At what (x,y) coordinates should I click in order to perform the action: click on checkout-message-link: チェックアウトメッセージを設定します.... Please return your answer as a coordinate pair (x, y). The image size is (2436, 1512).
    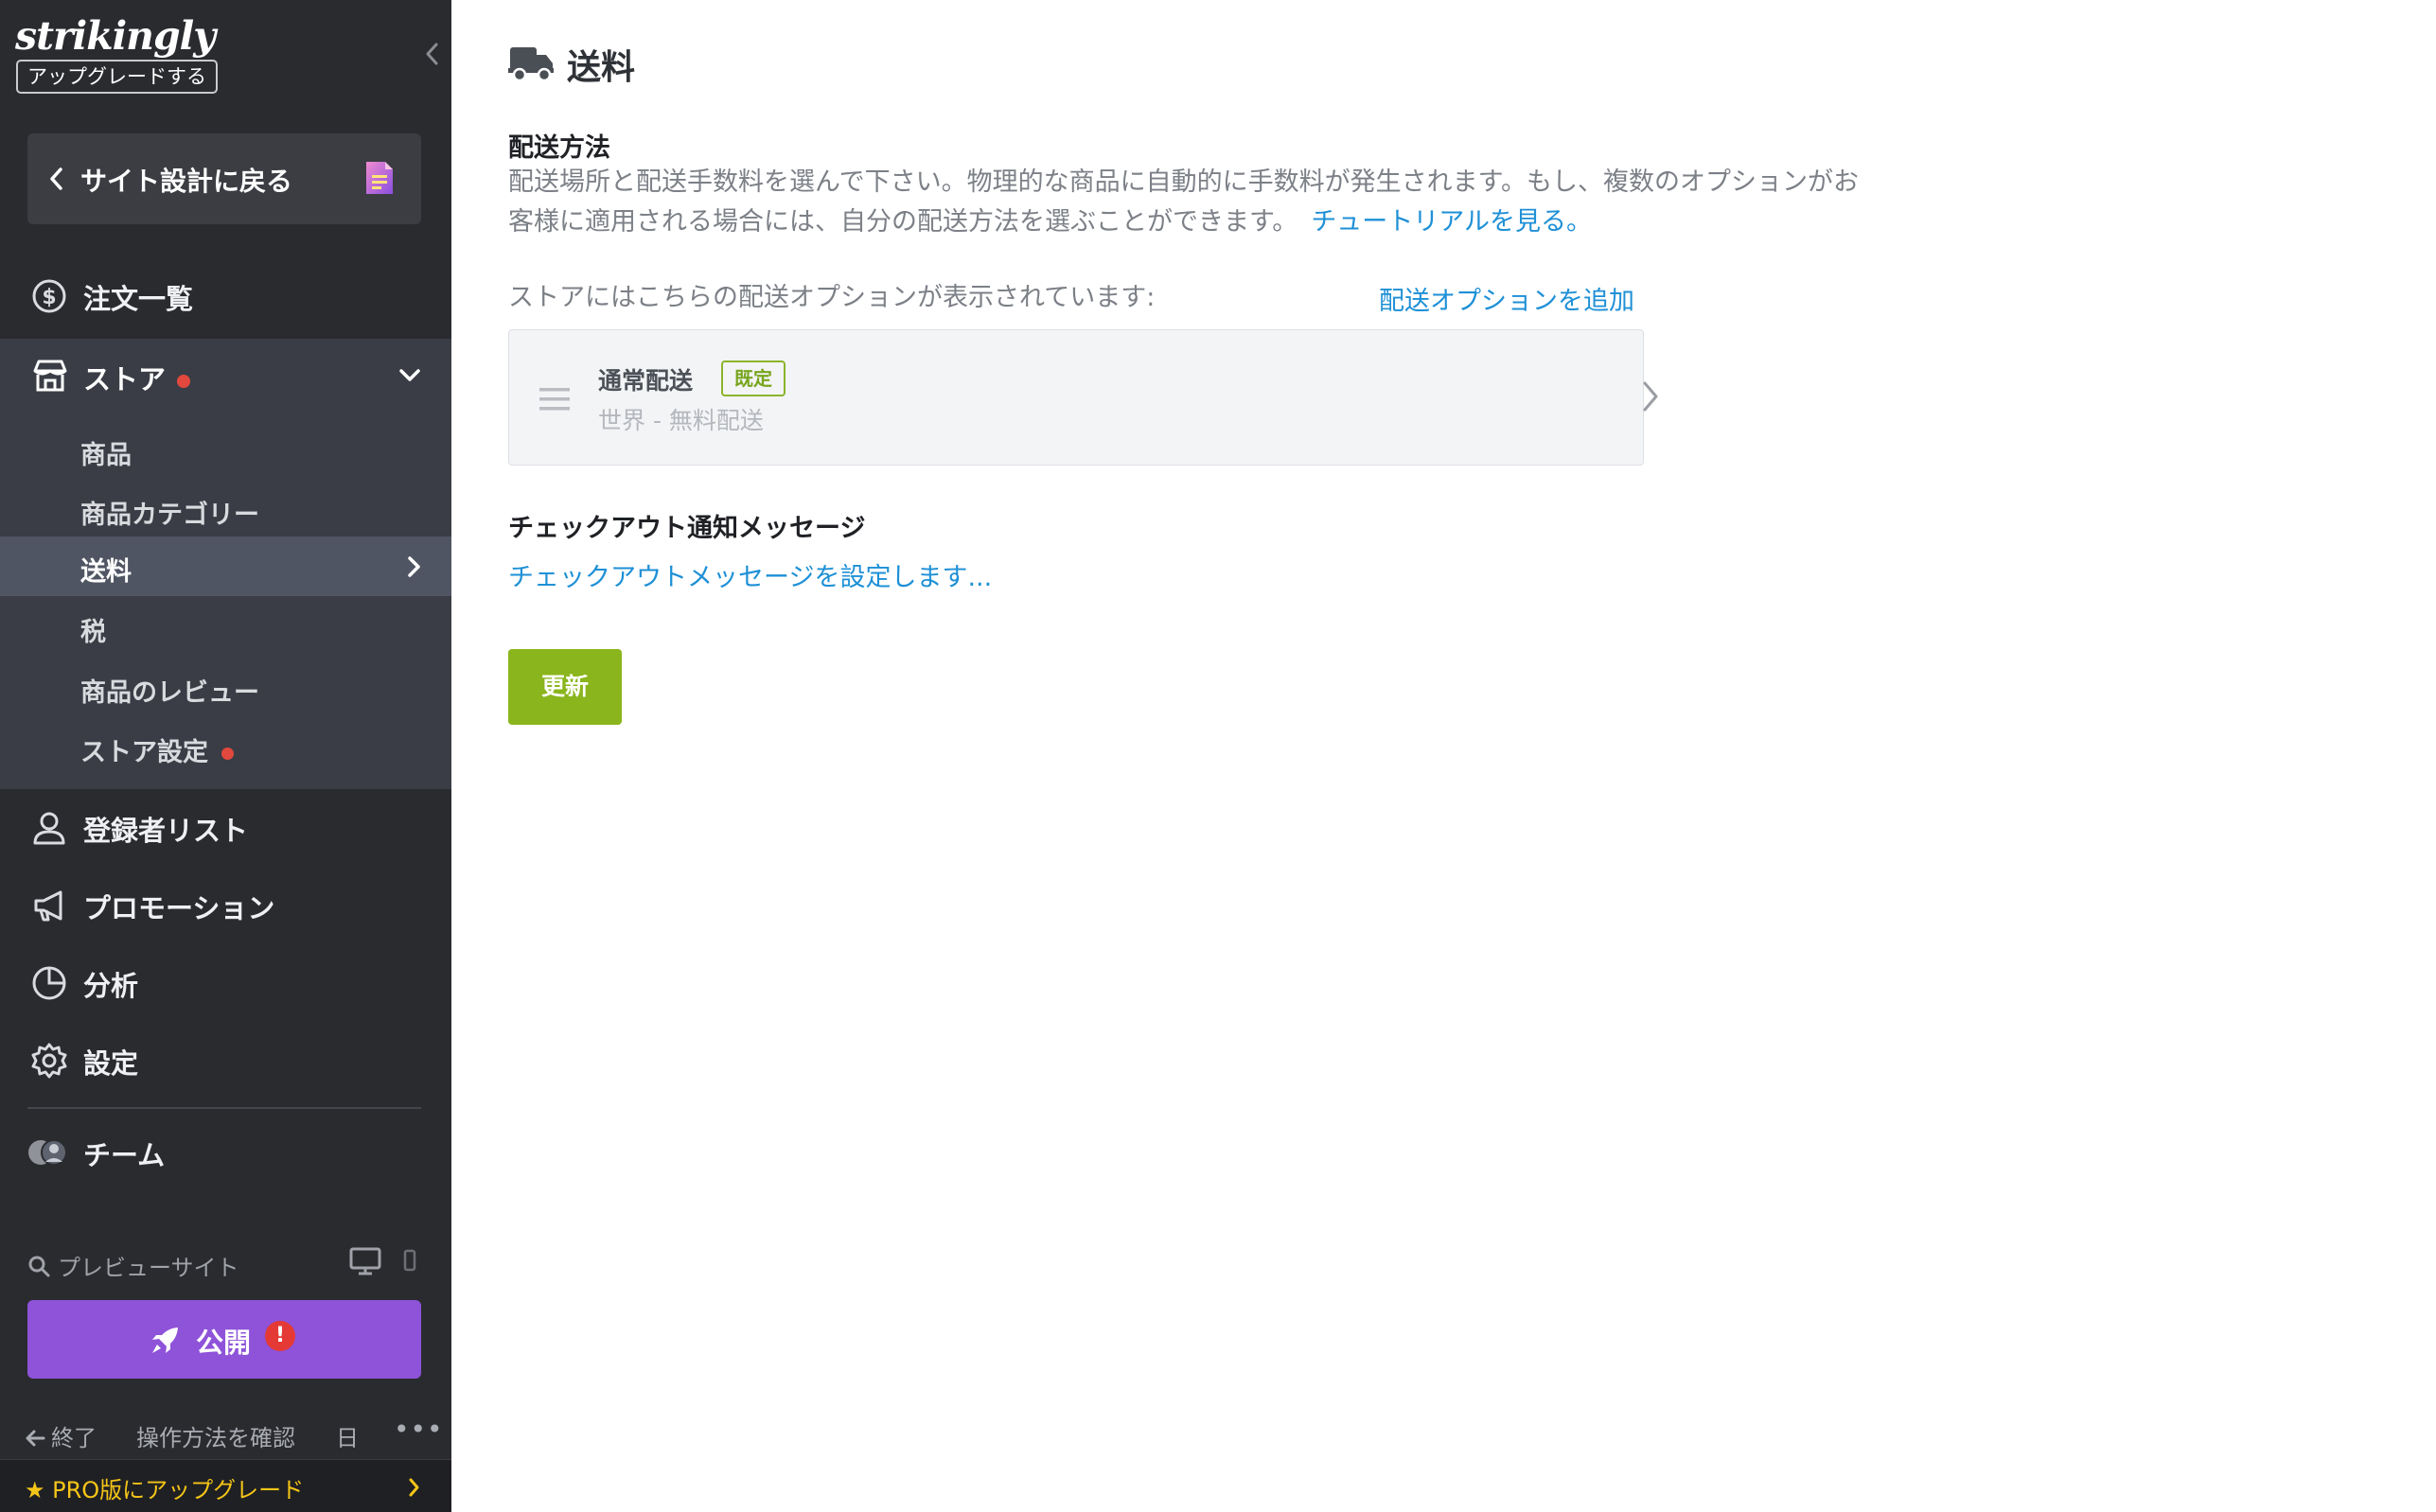
    Looking at the image, I should click on (750, 574).